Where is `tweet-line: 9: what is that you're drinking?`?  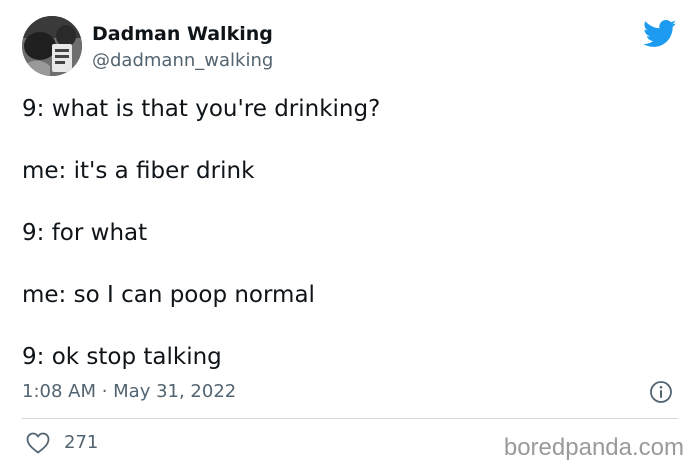
tweet-line: 9: what is that you're drinking? is located at coordinates (201, 109).